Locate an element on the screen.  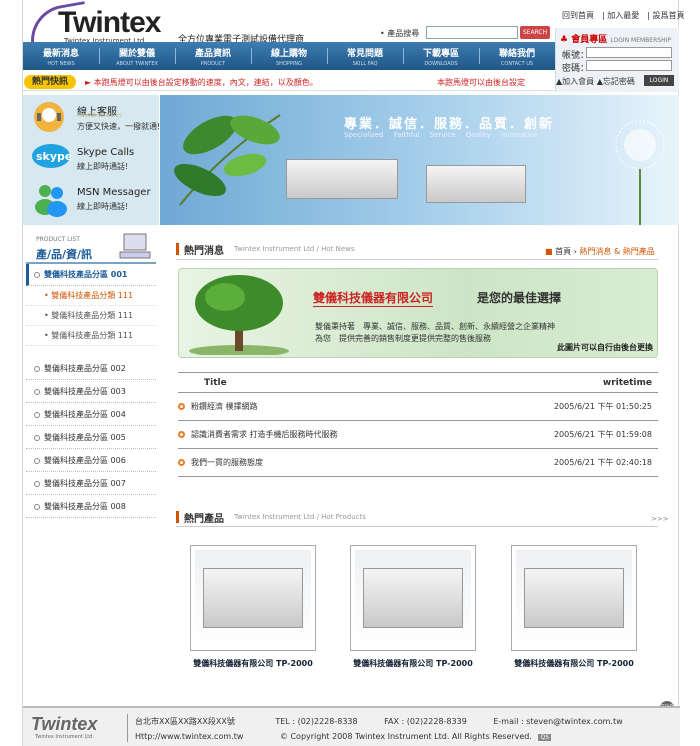
footer-logo: Twintex is located at coordinates (64, 724).